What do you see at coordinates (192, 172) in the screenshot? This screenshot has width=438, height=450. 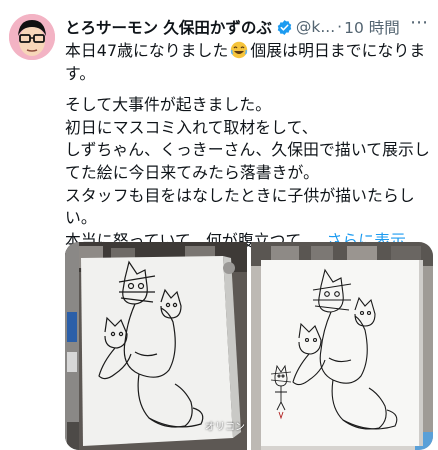 I see `tweet-line-6: てた絵に今日来てみたら落書きが。` at bounding box center [192, 172].